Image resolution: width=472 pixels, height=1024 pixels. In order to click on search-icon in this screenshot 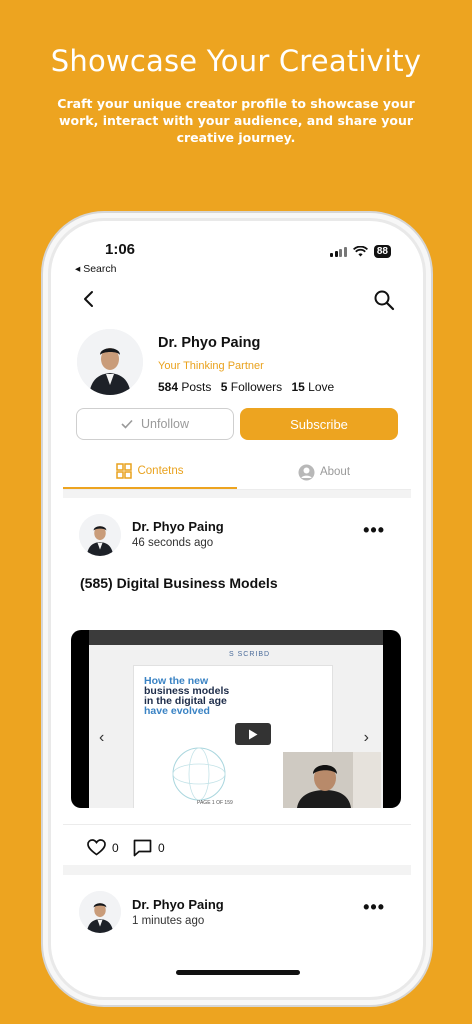, I will do `click(384, 300)`.